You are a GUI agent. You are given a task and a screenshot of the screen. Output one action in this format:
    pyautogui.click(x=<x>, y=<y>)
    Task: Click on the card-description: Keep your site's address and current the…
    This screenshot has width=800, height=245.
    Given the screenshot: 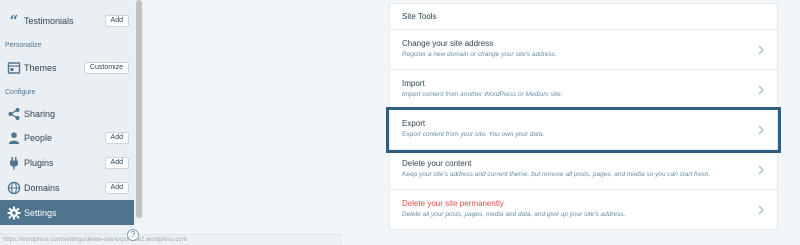 What is the action you would take?
    pyautogui.click(x=556, y=174)
    